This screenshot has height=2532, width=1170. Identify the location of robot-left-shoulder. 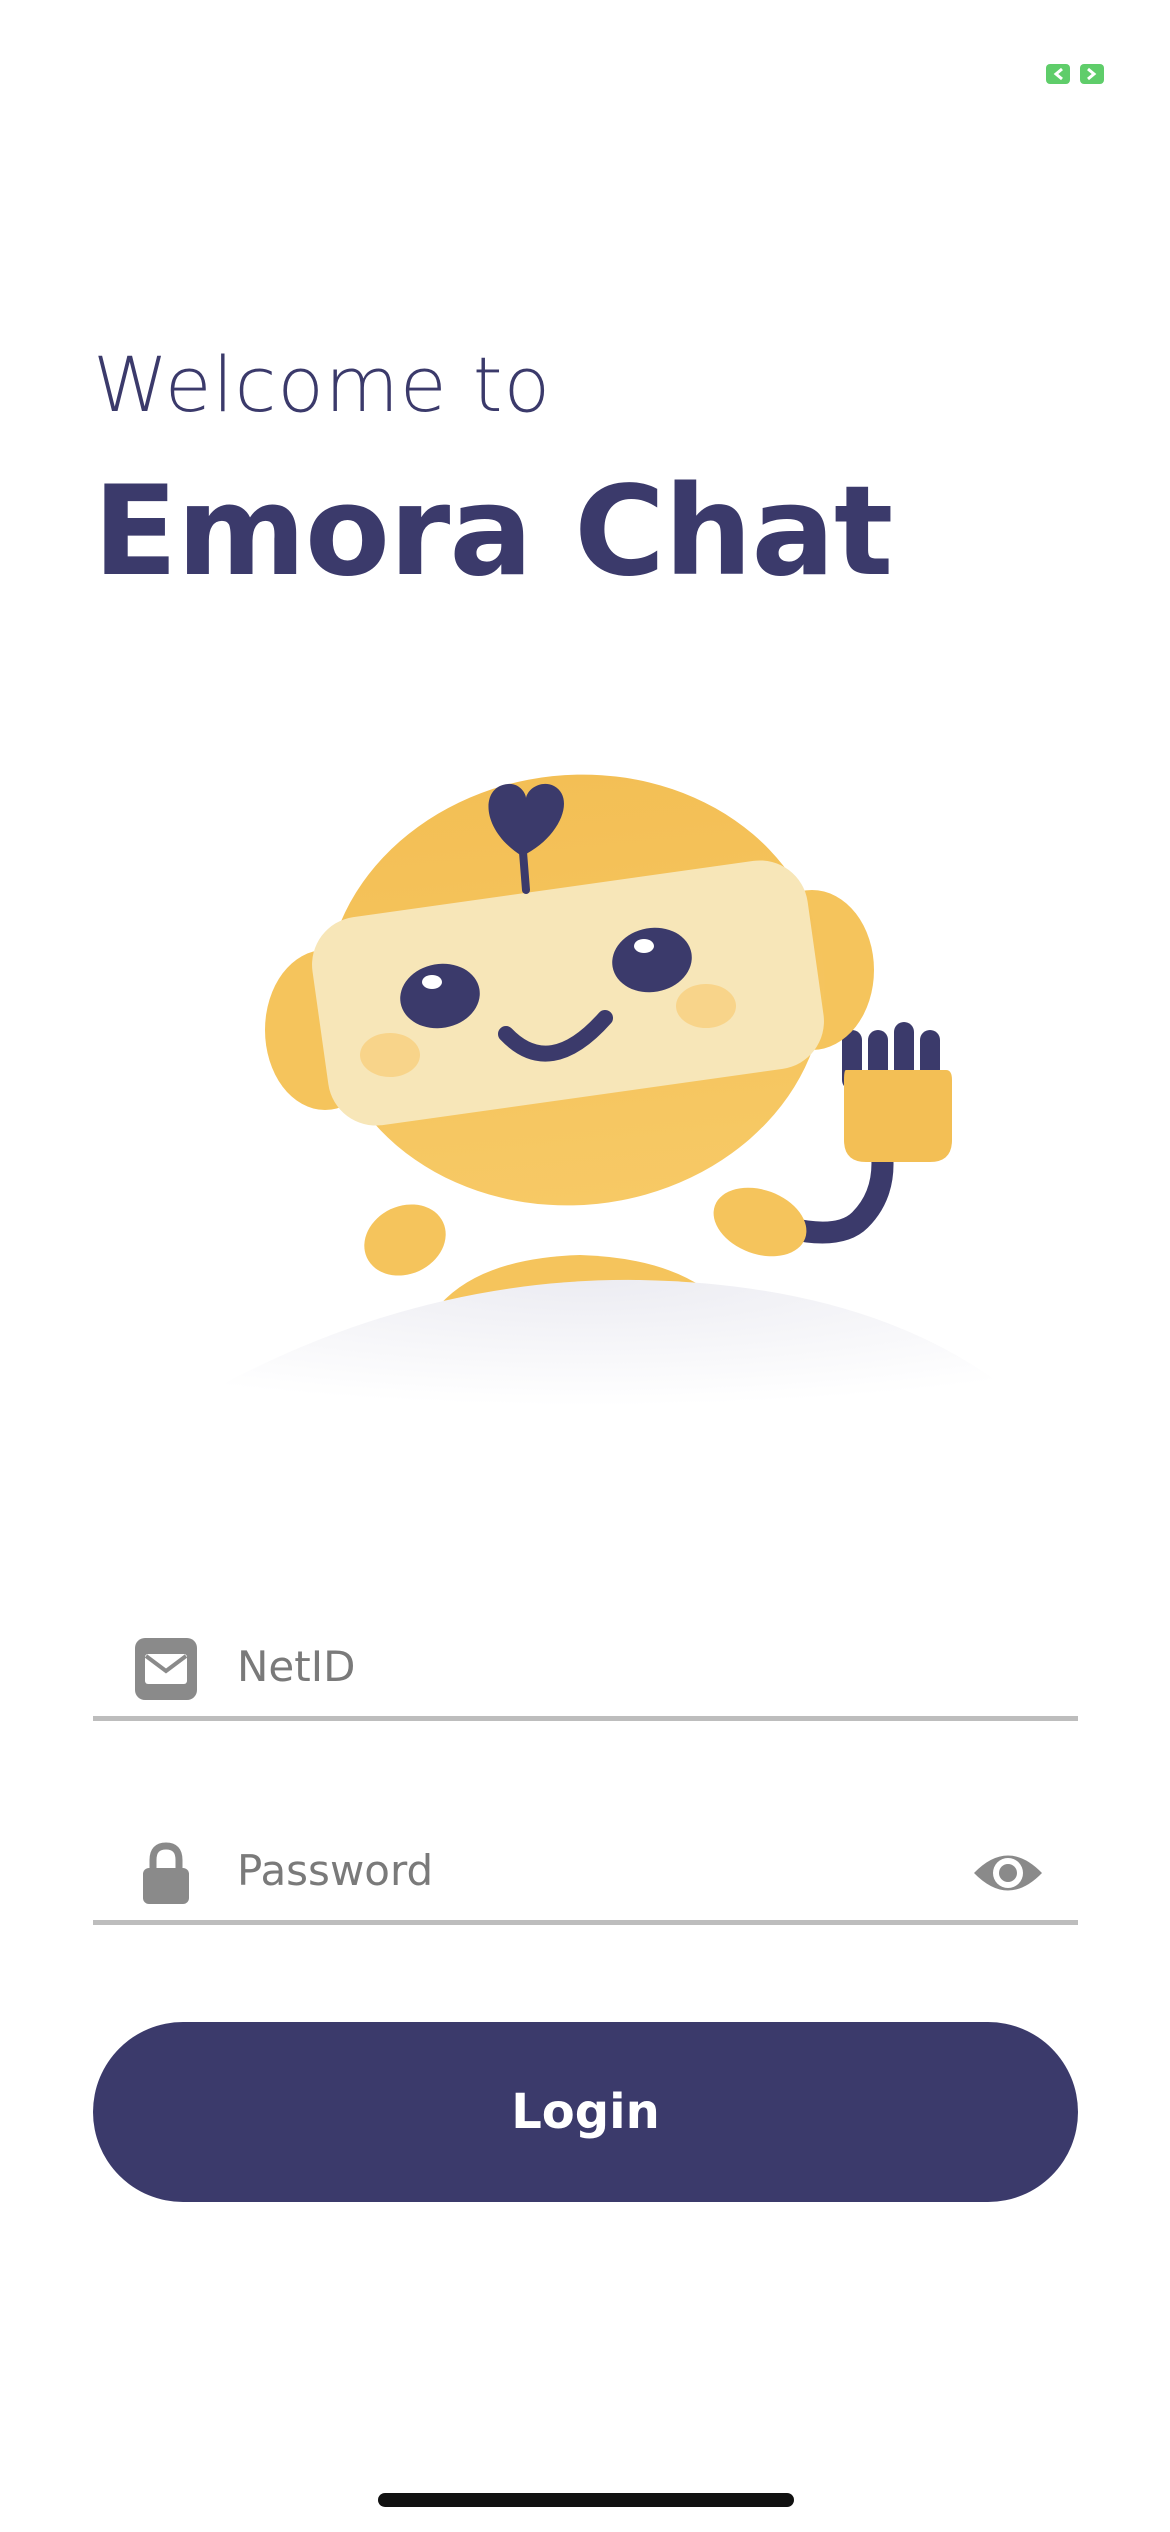
(405, 1240).